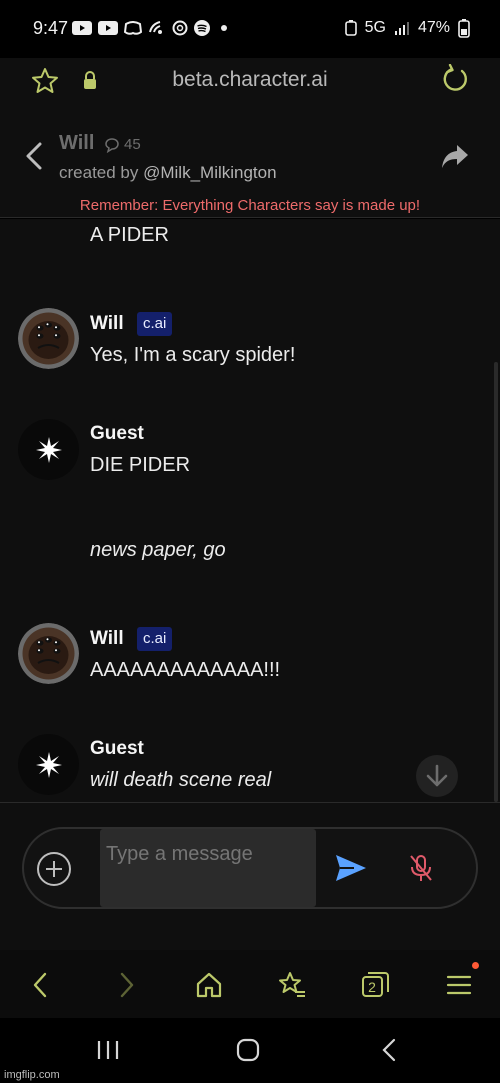 This screenshot has height=1083, width=500. What do you see at coordinates (350, 28) in the screenshot?
I see `battery-saver-icon` at bounding box center [350, 28].